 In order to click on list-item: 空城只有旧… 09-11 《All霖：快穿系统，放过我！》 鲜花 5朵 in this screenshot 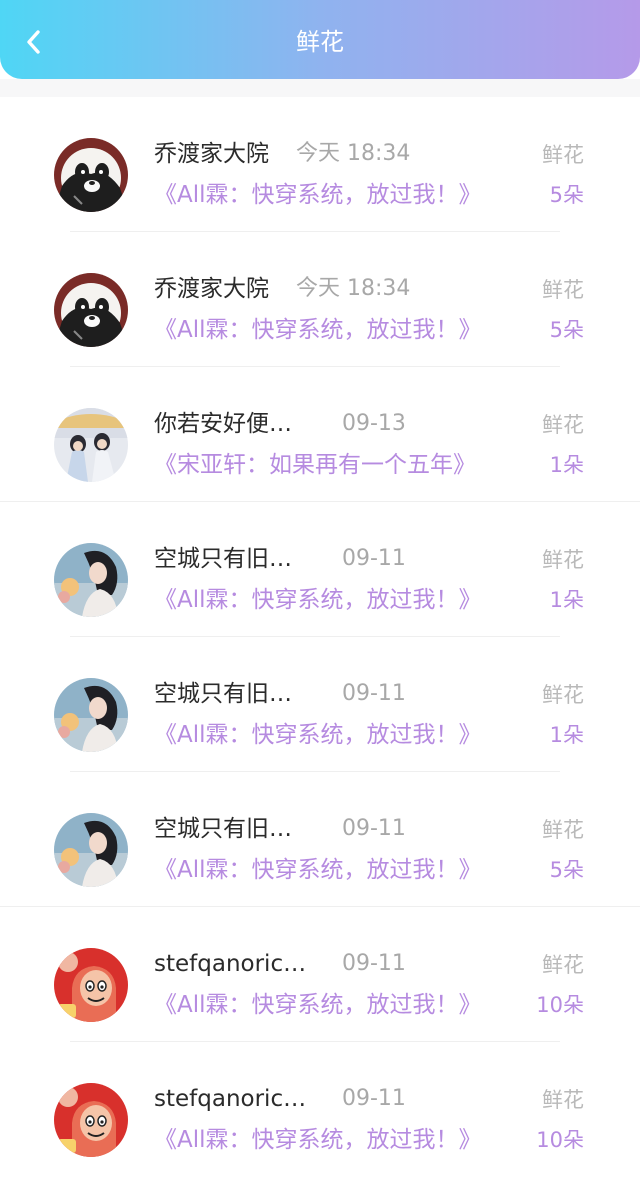, I will do `click(320, 839)`.